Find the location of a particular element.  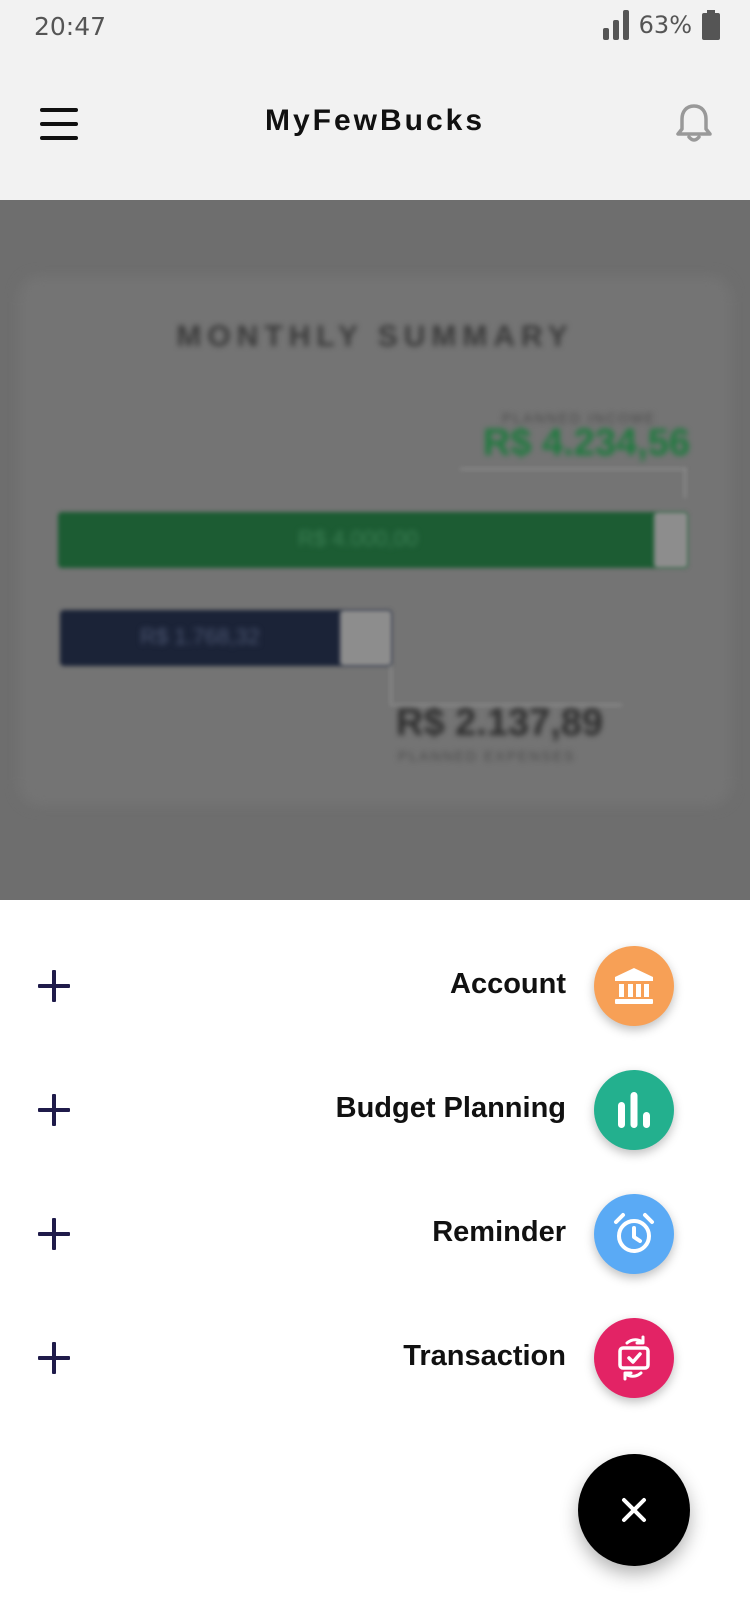

bar-chart-icon is located at coordinates (634, 1110).